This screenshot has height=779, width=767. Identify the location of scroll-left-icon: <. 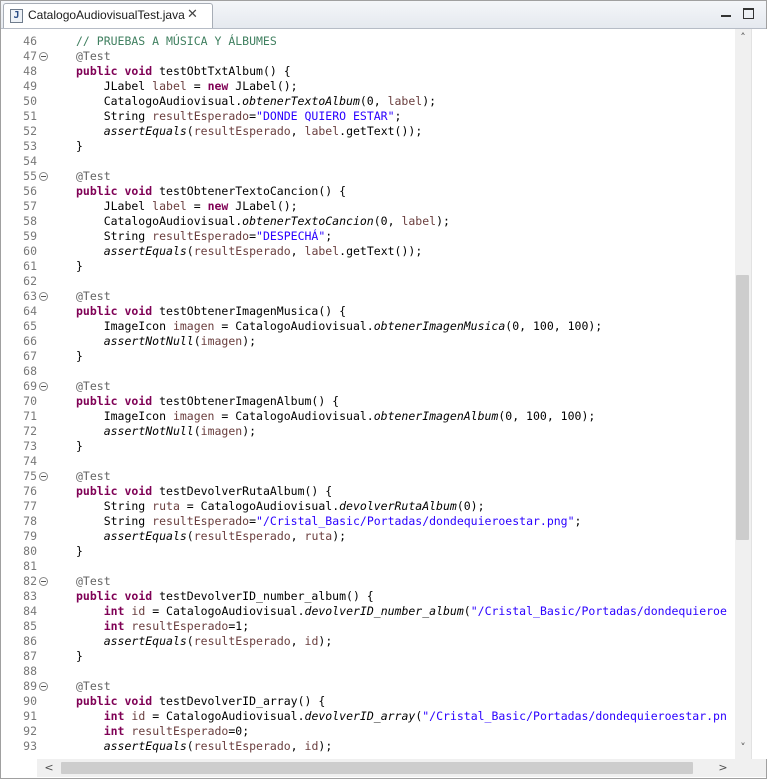
(49, 768).